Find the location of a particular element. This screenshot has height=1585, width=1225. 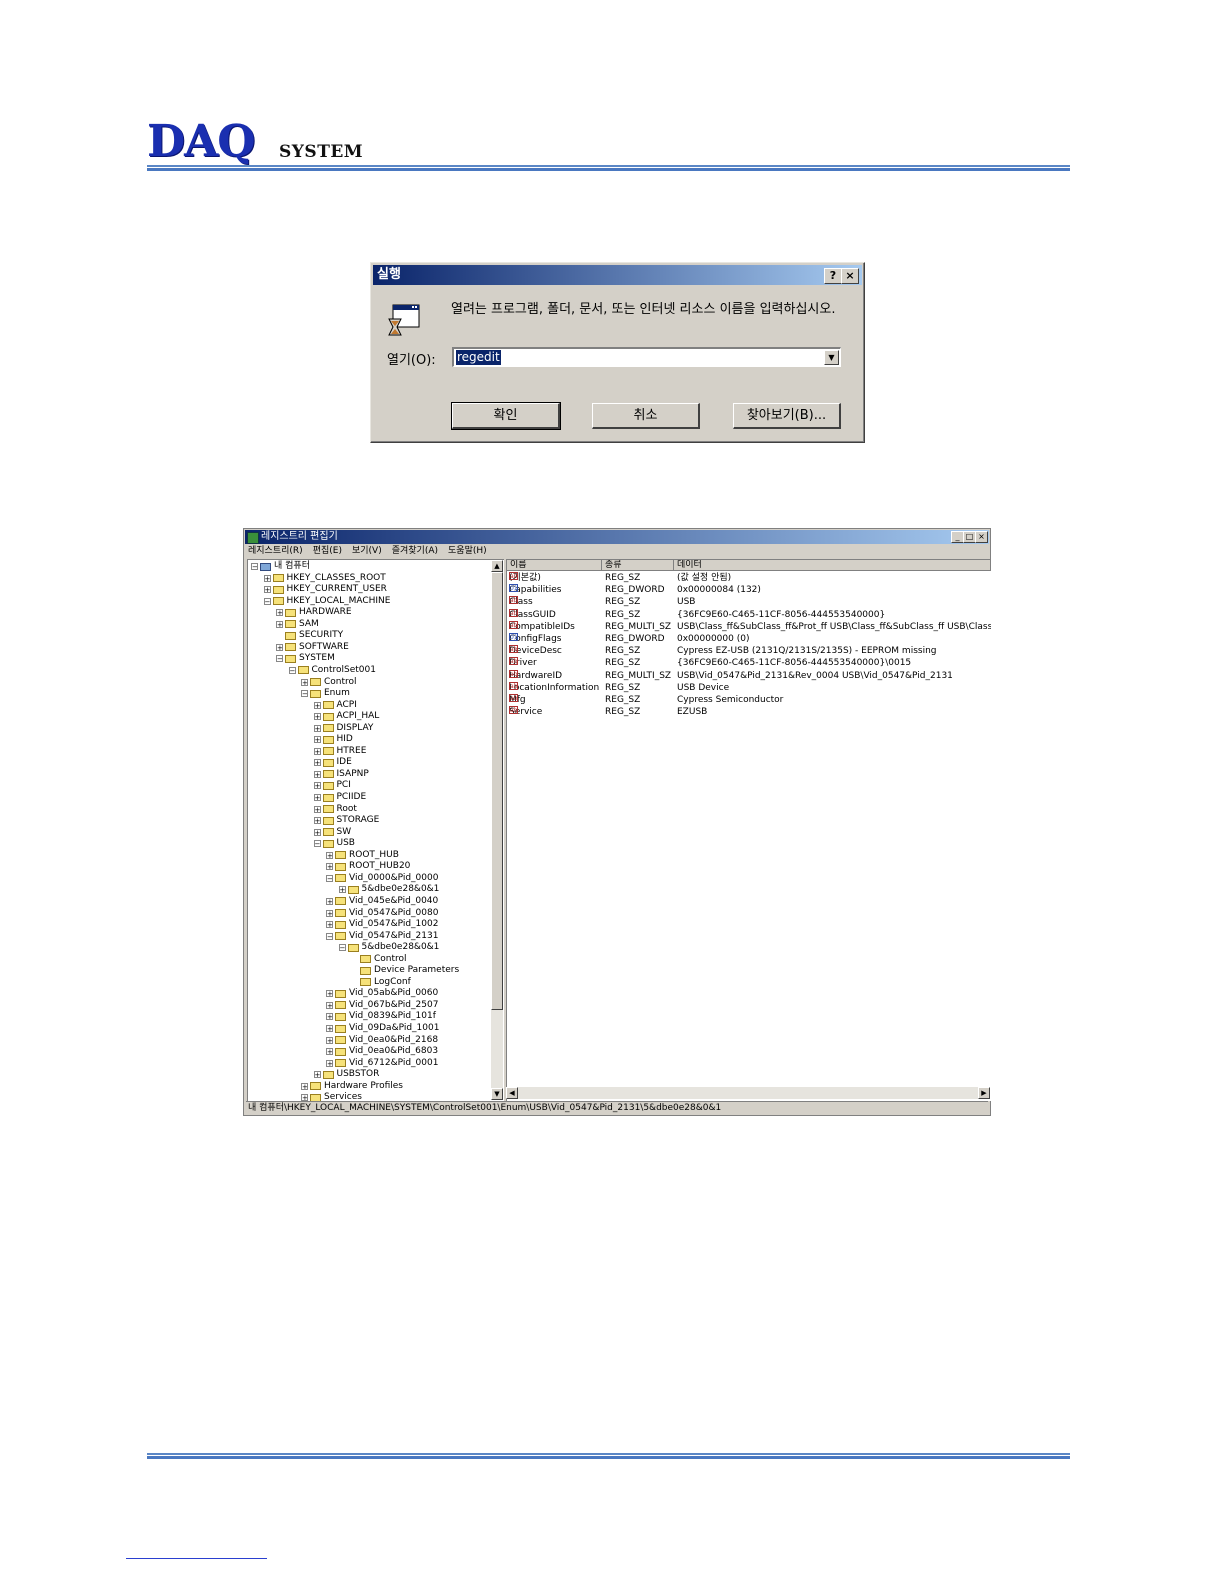

value-row: ab Mfg REG_SZ Cypress Semiconductor is located at coordinates (749, 700).